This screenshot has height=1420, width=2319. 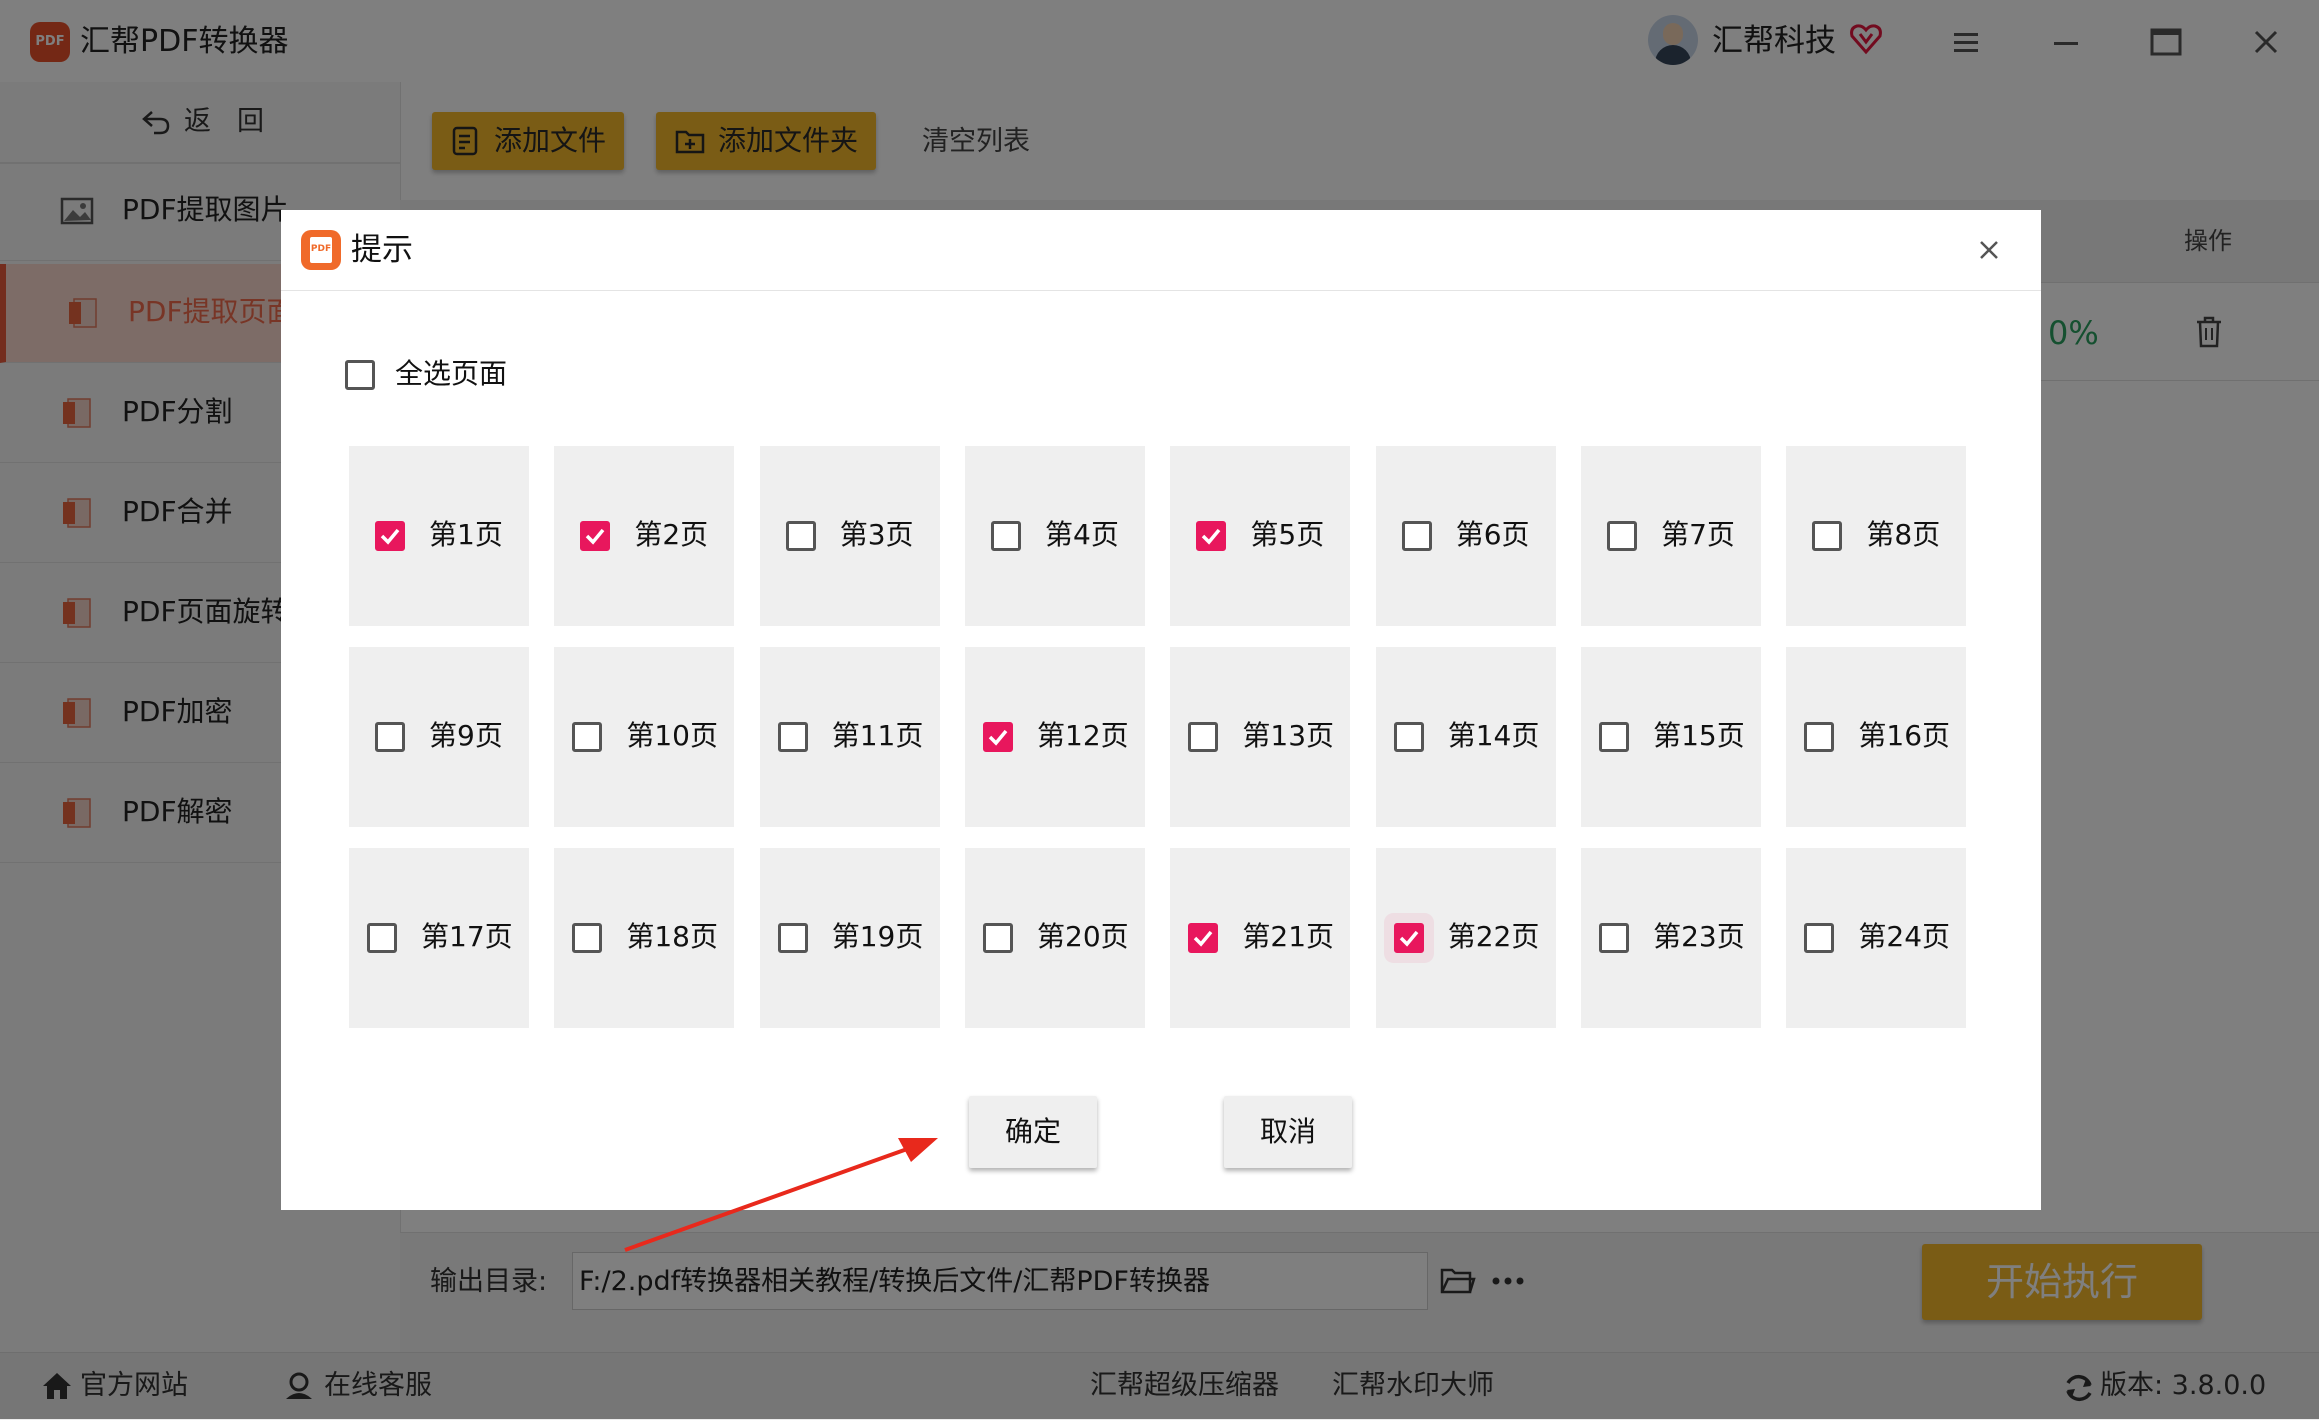 I want to click on dialog-close-icon, so click(x=1989, y=250).